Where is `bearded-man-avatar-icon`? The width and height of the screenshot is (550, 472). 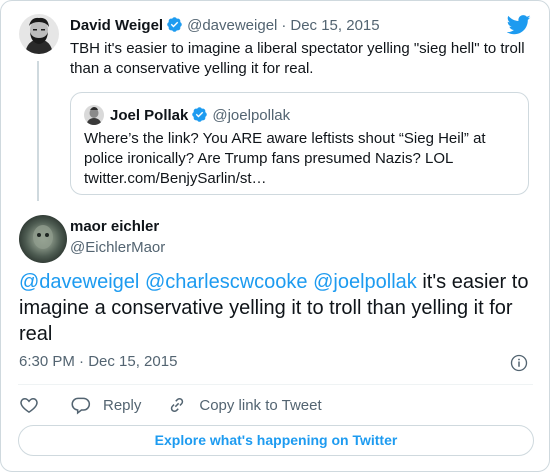 bearded-man-avatar-icon is located at coordinates (39, 34).